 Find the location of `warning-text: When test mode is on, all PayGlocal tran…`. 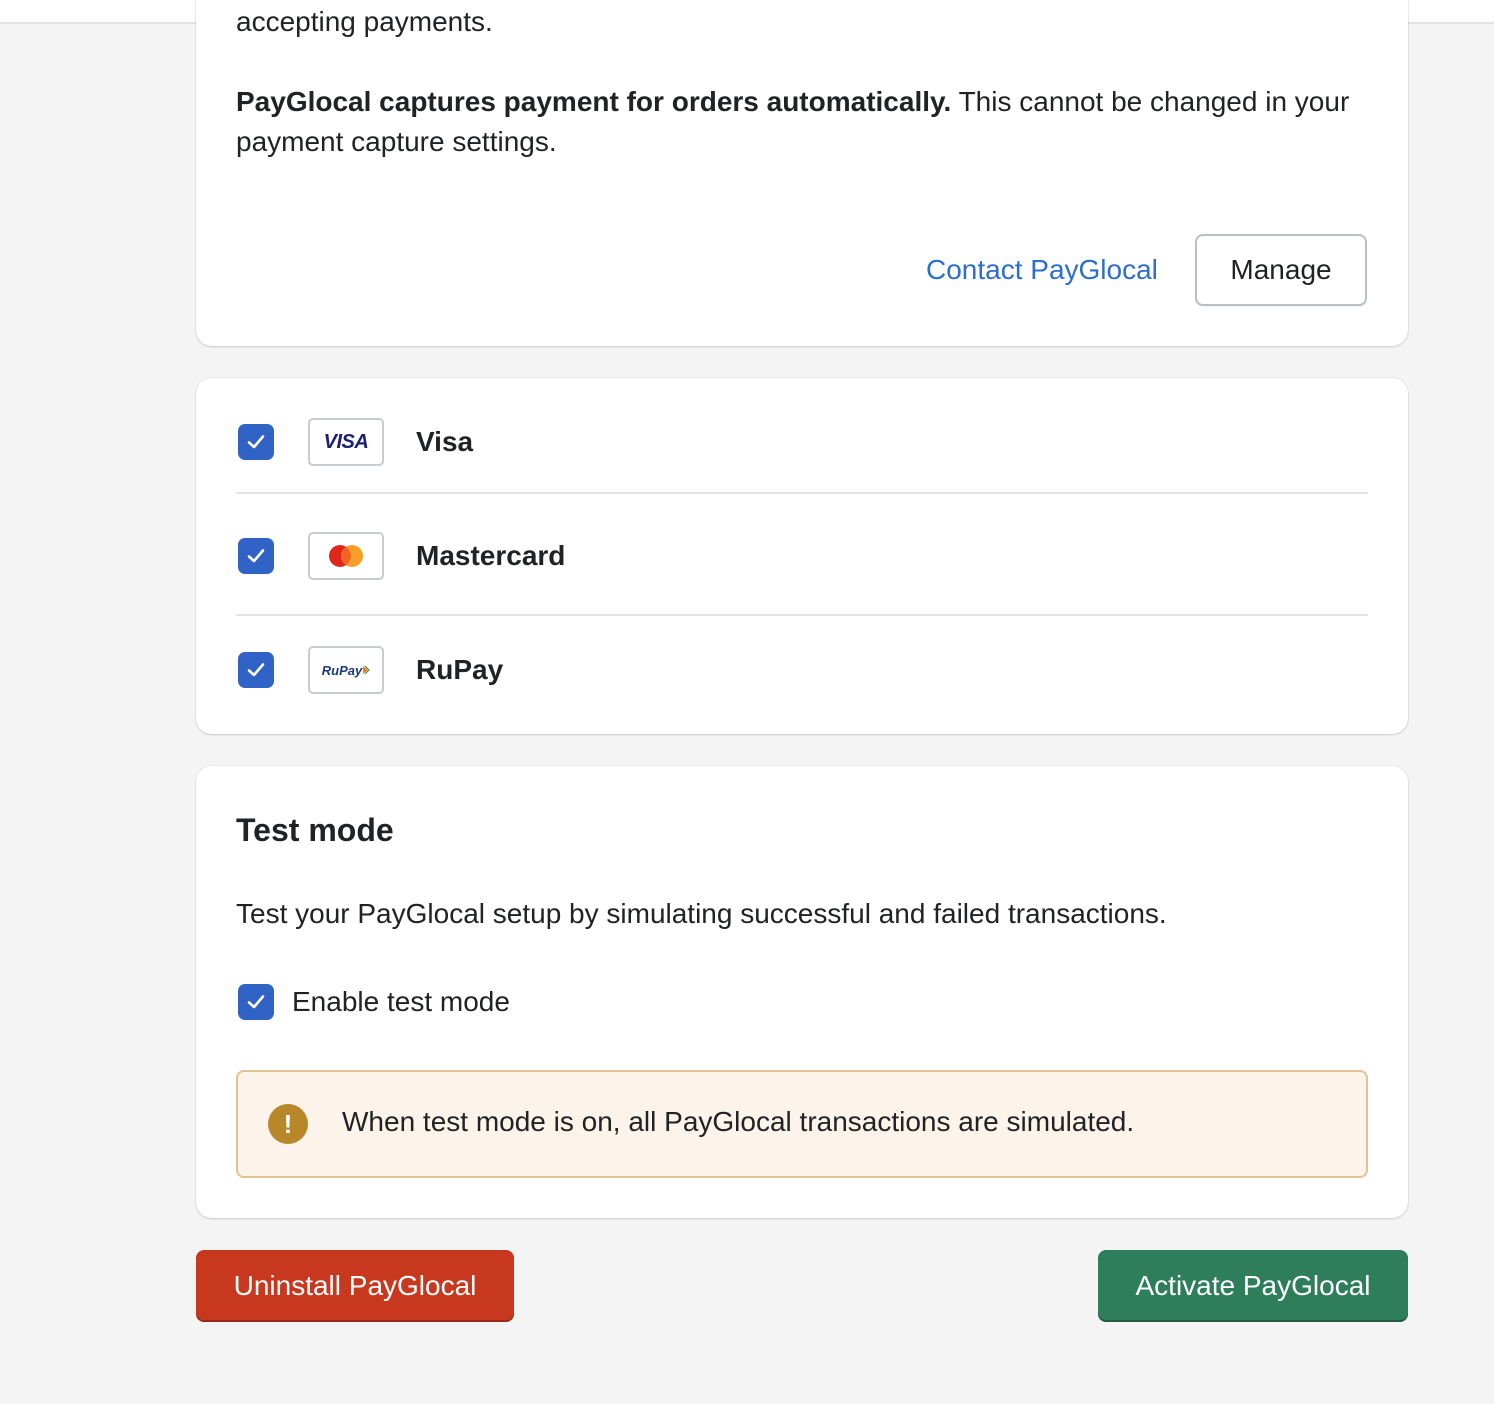

warning-text: When test mode is on, all PayGlocal tran… is located at coordinates (738, 1121).